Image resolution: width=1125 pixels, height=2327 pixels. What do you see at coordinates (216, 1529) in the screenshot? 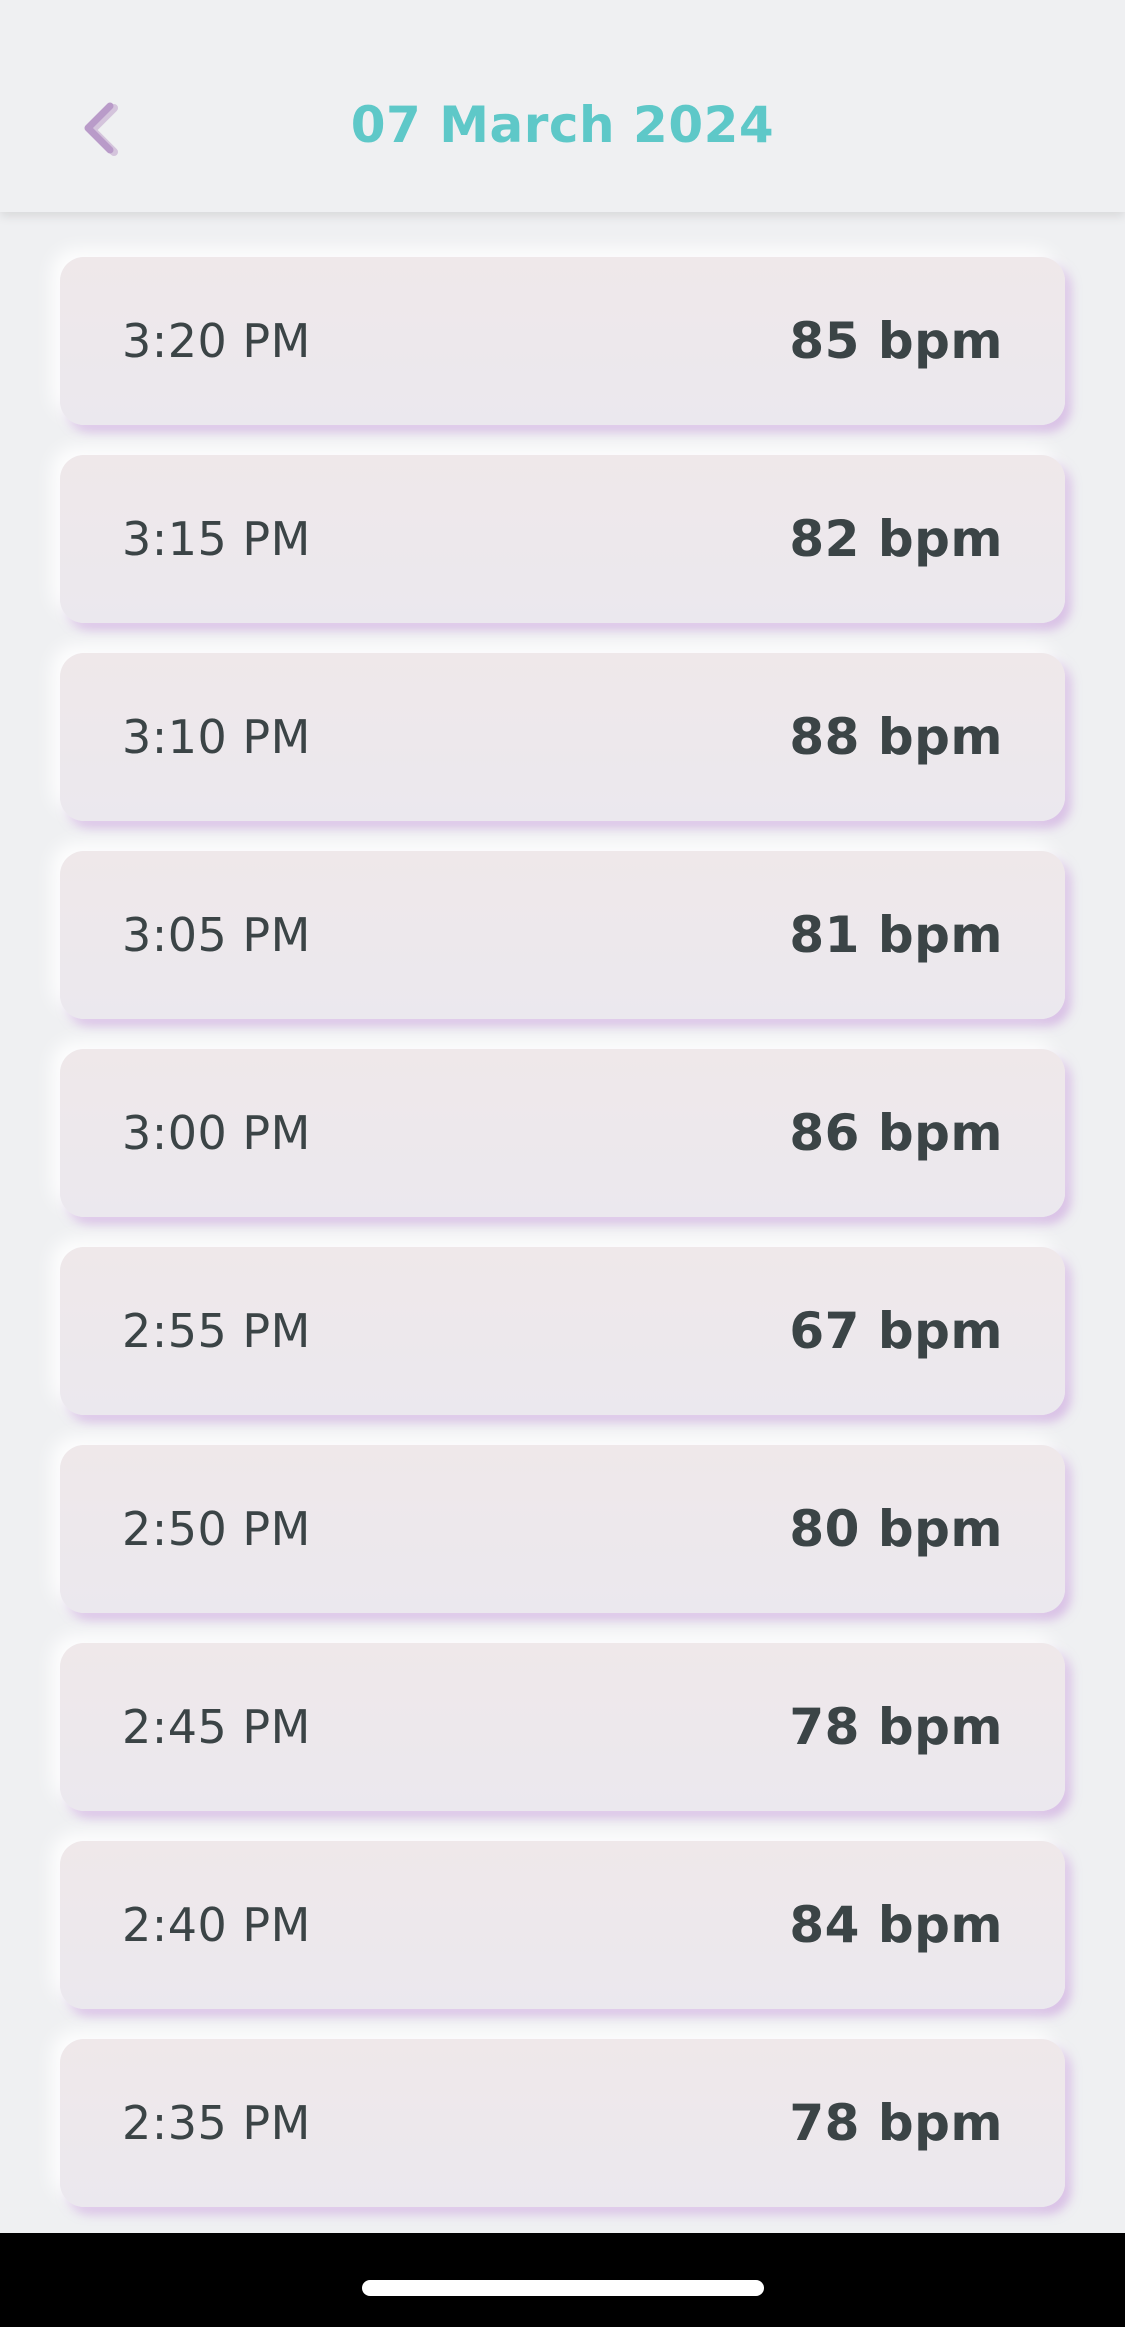
I see `reading-time: 2:50 PM` at bounding box center [216, 1529].